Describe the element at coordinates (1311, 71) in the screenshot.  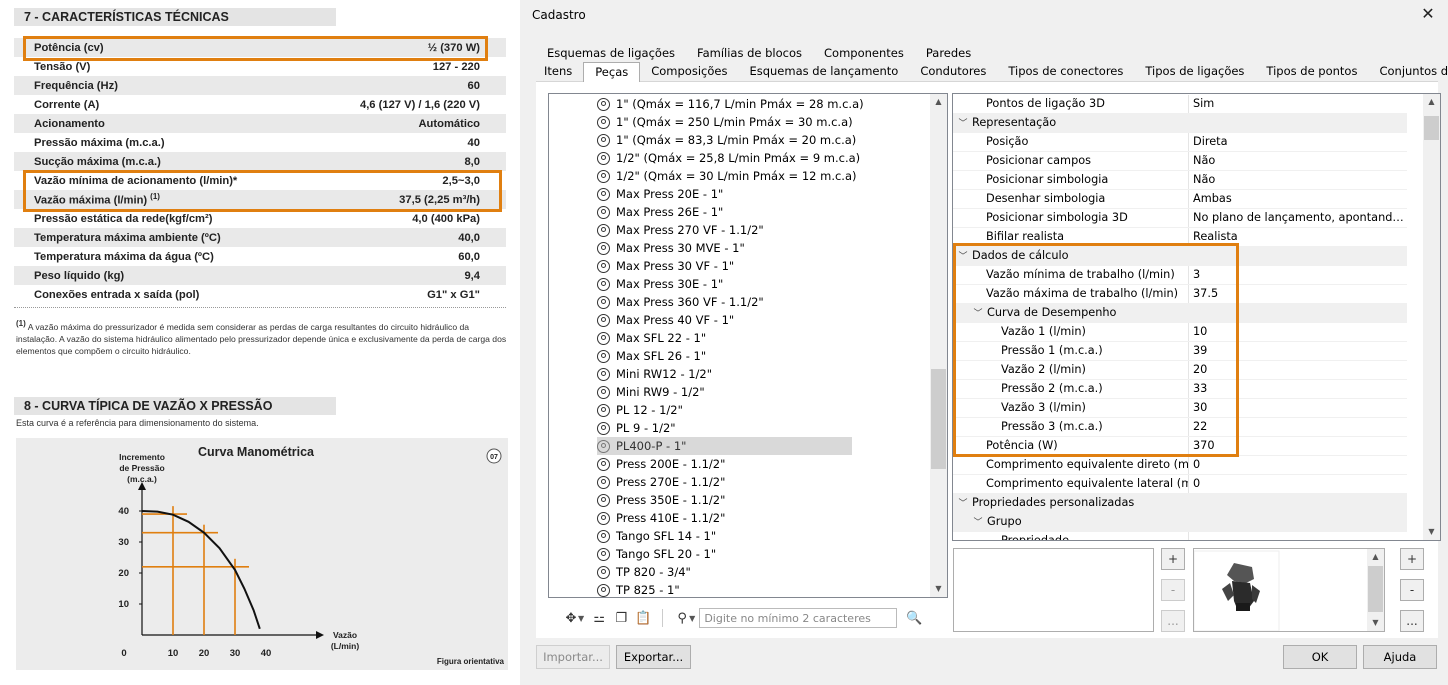
I see `tab-tipos-de-pontos: Tipos de pontos` at that location.